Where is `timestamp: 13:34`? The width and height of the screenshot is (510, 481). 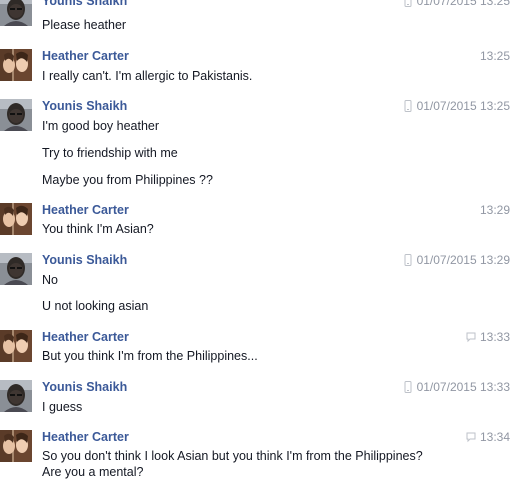 timestamp: 13:34 is located at coordinates (494, 437).